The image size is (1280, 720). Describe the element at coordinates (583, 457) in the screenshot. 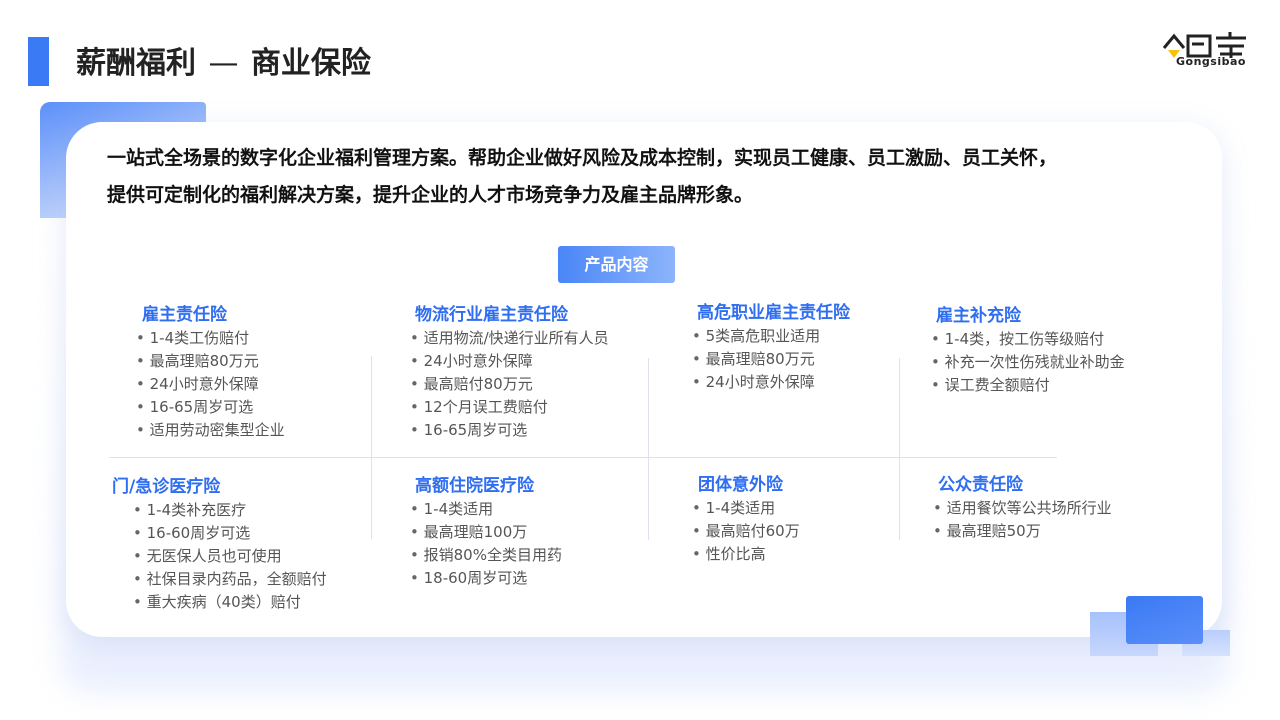

I see `grid-divider-horizontal` at that location.